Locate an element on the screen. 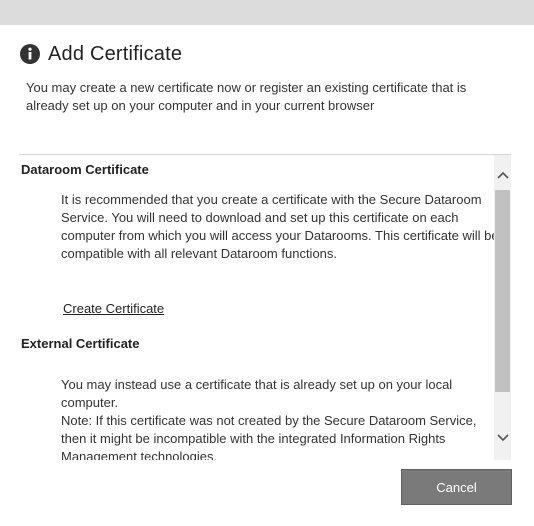  scroll-thumb is located at coordinates (502, 291).